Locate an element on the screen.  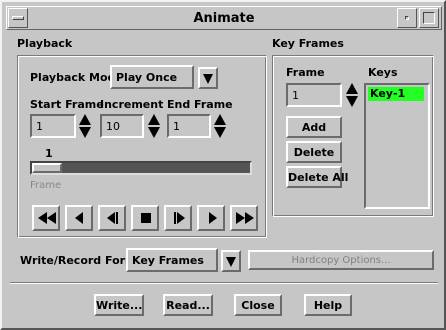
frame-slider-value: 1 is located at coordinates (49, 153).